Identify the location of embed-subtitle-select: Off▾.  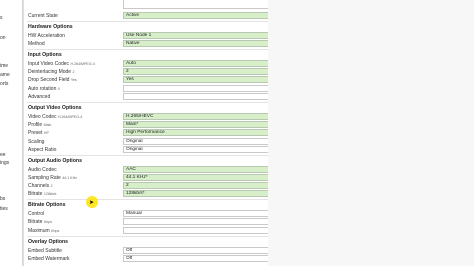
(205, 250).